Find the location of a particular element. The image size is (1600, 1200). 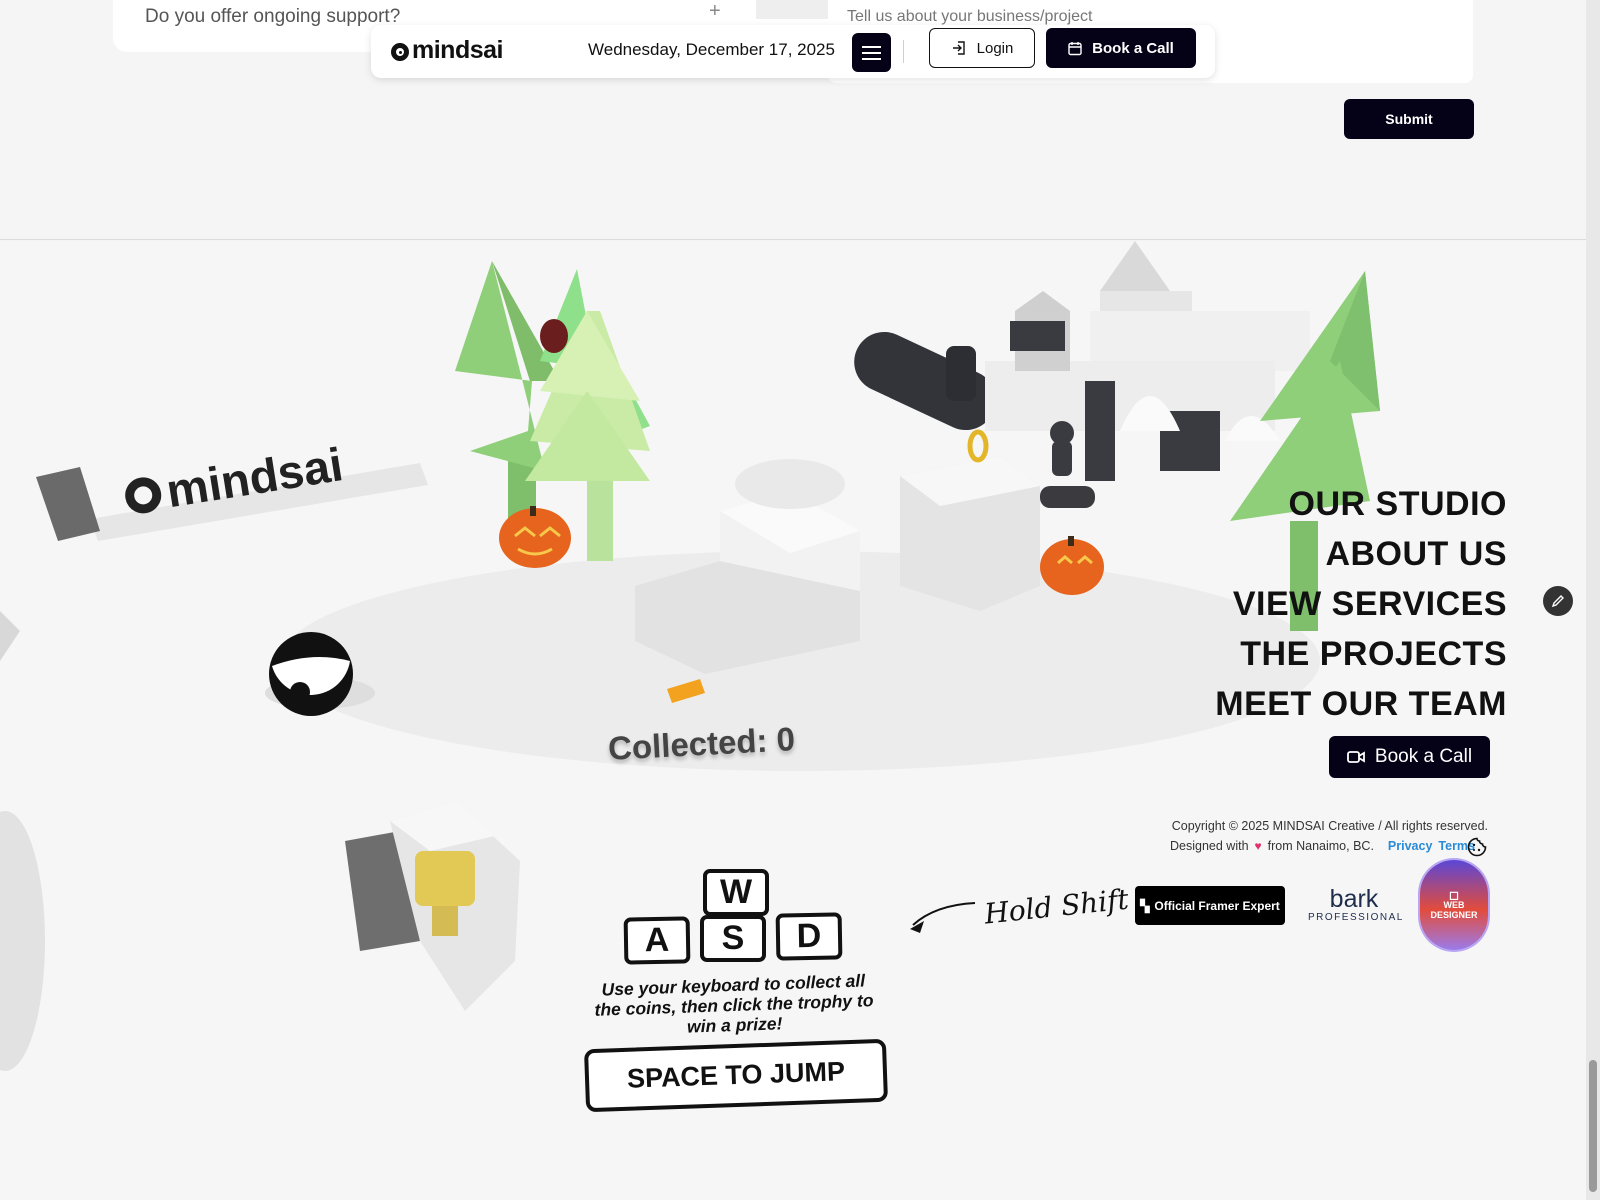

menu-link-view-services: VIEW SERVICES is located at coordinates (1370, 604).